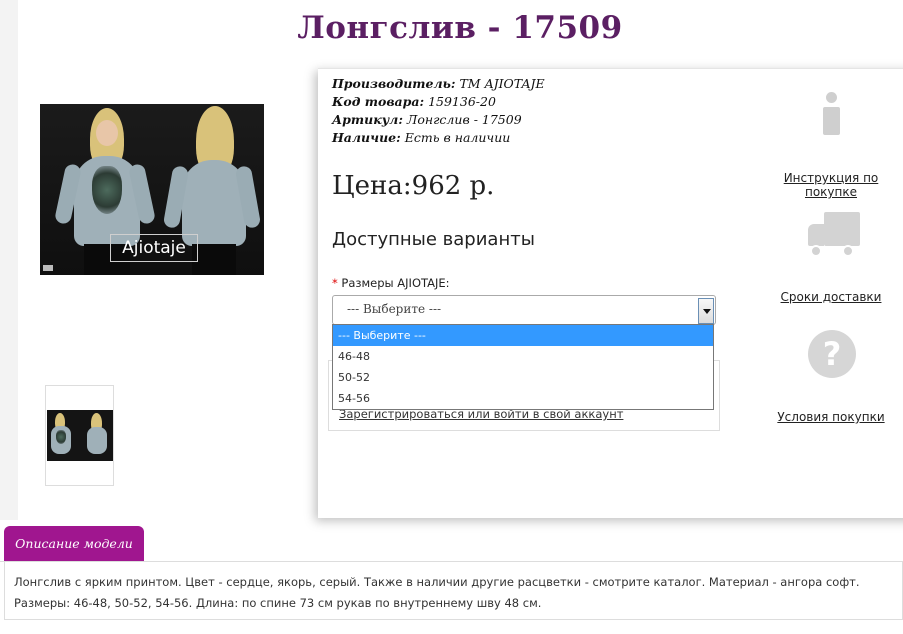  Describe the element at coordinates (367, 119) in the screenshot. I see `article-label: Артикул:` at that location.